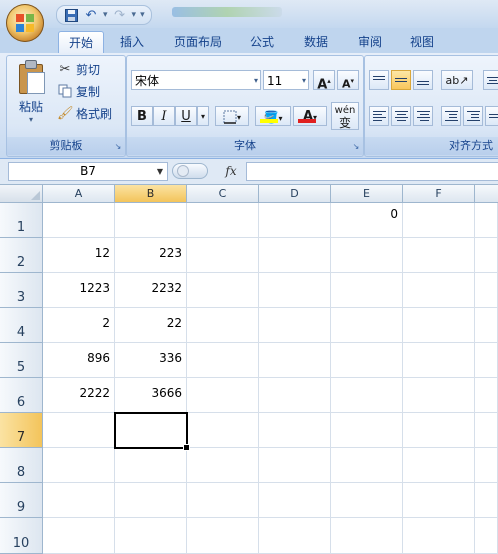 The image size is (498, 554). What do you see at coordinates (439, 290) in the screenshot?
I see `cell-f3` at bounding box center [439, 290].